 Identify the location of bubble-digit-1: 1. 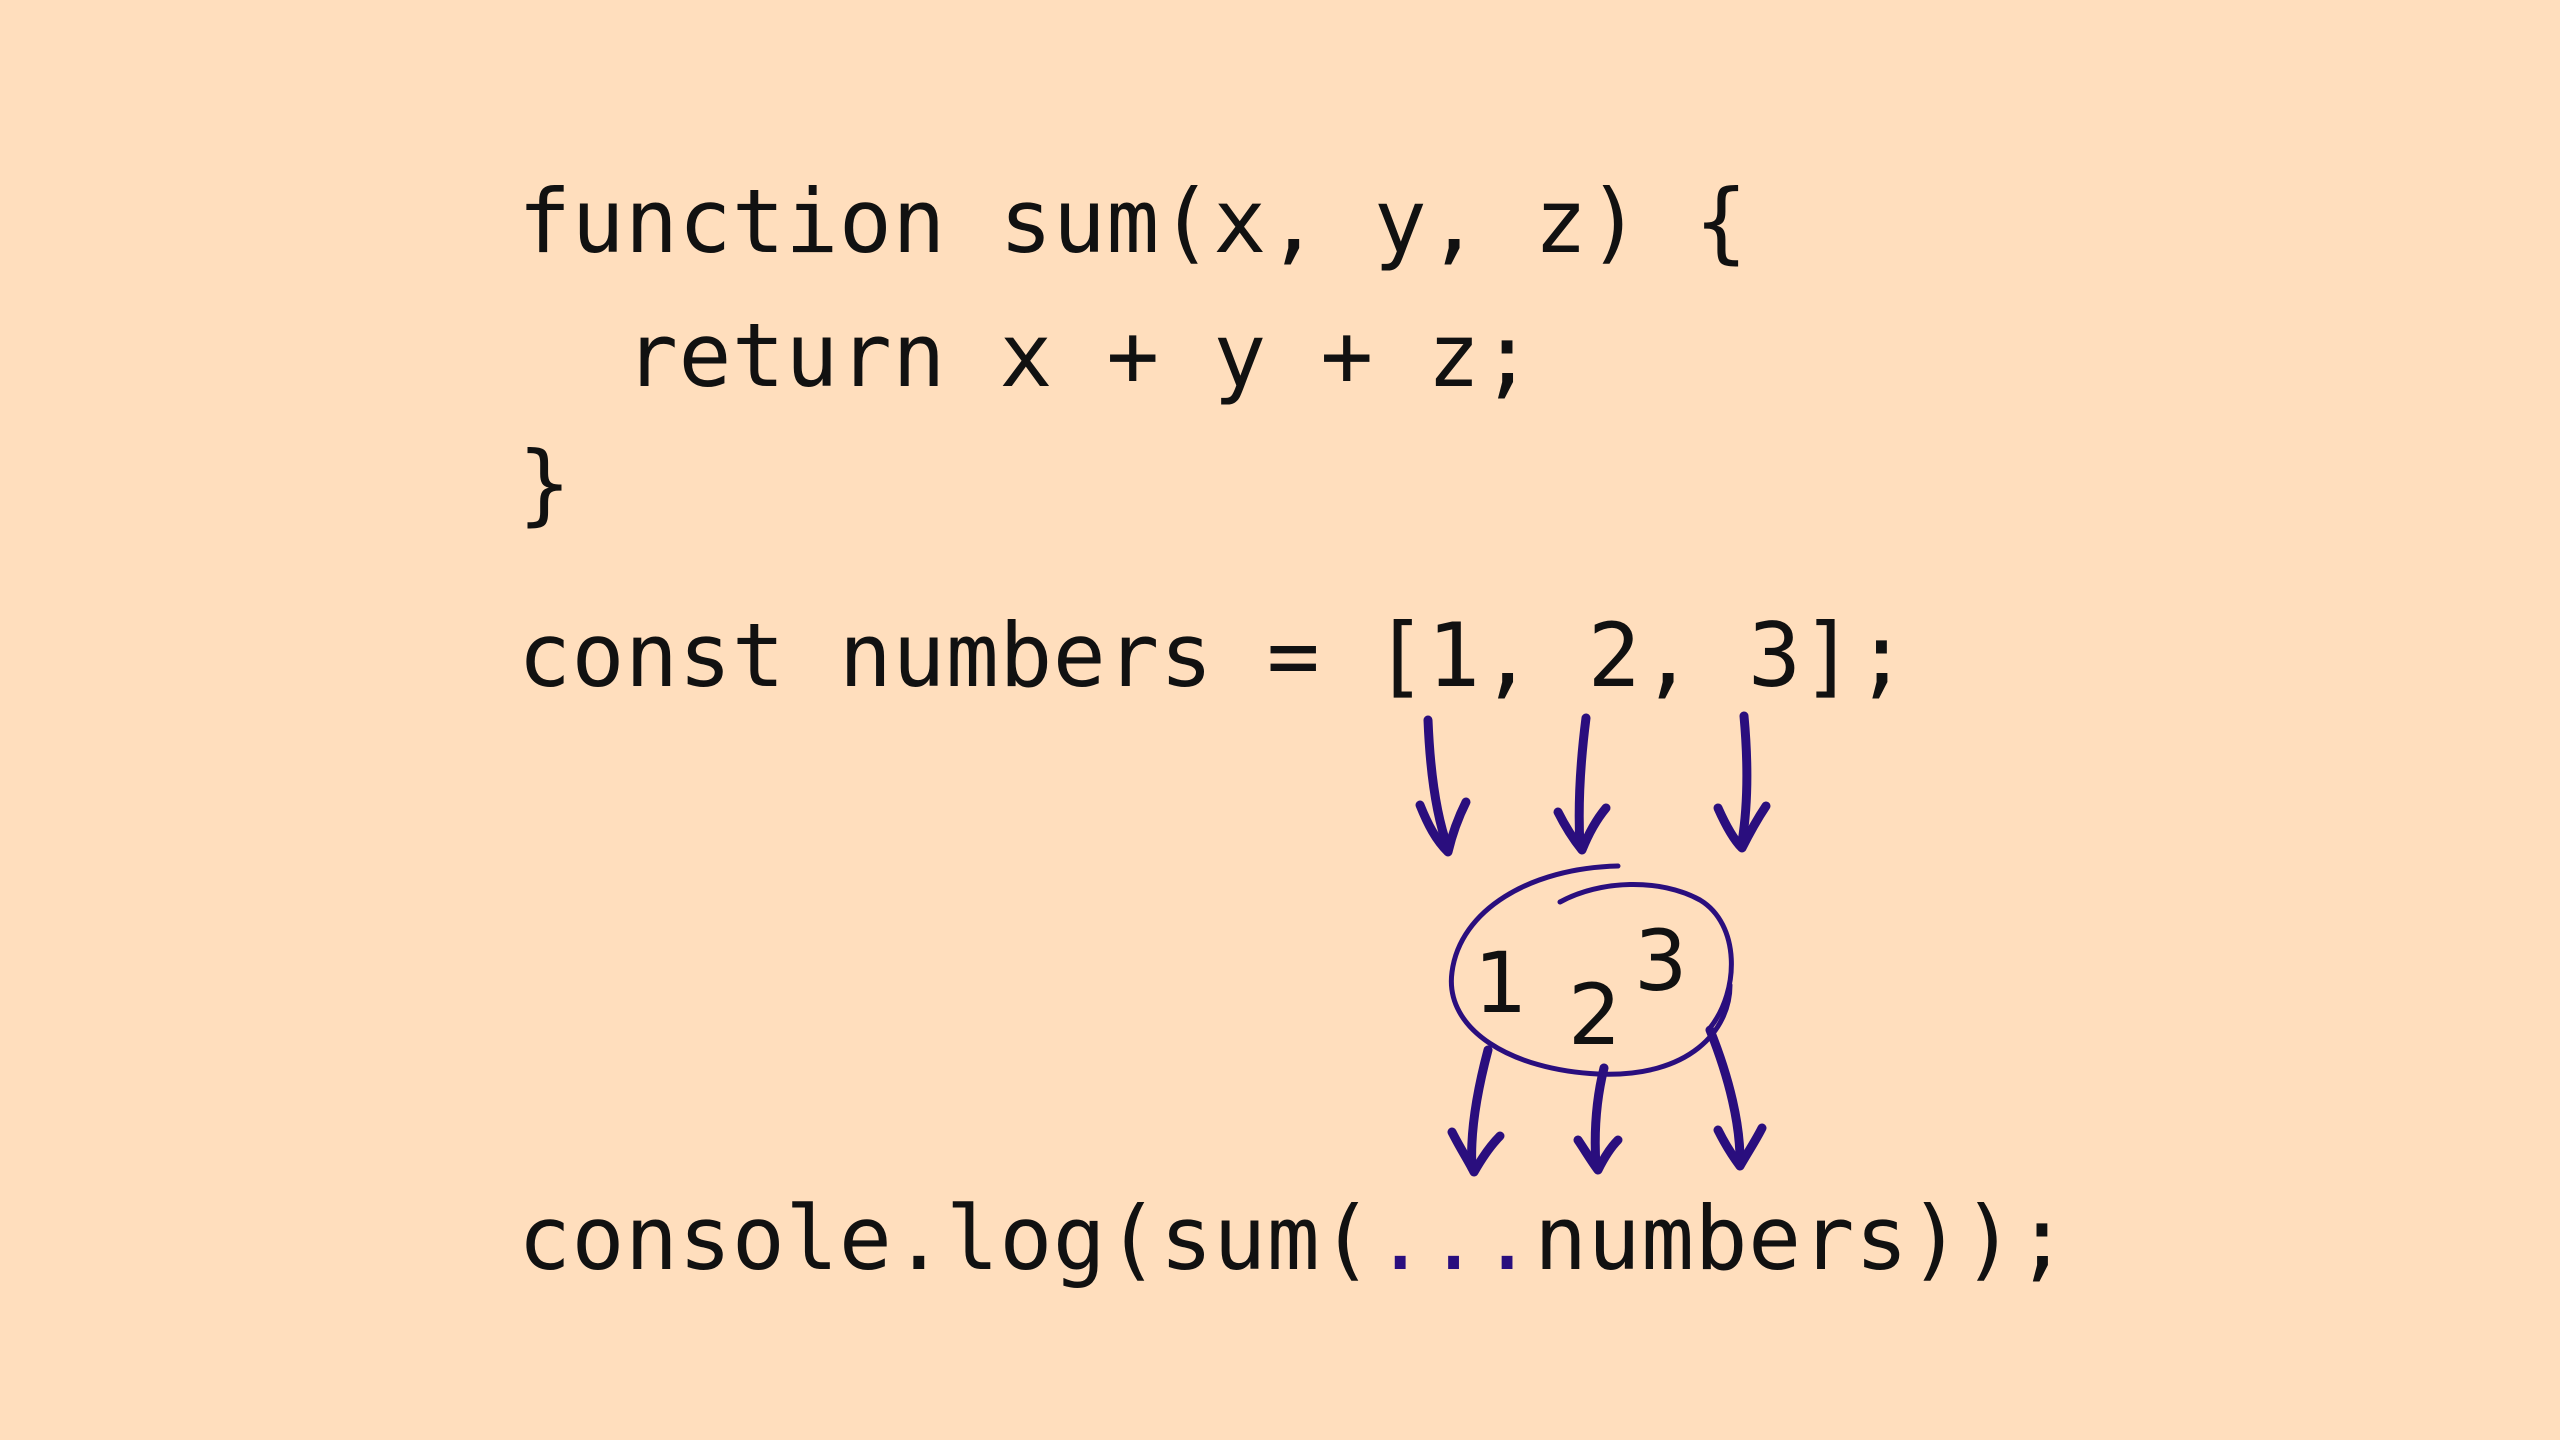
(1500, 983).